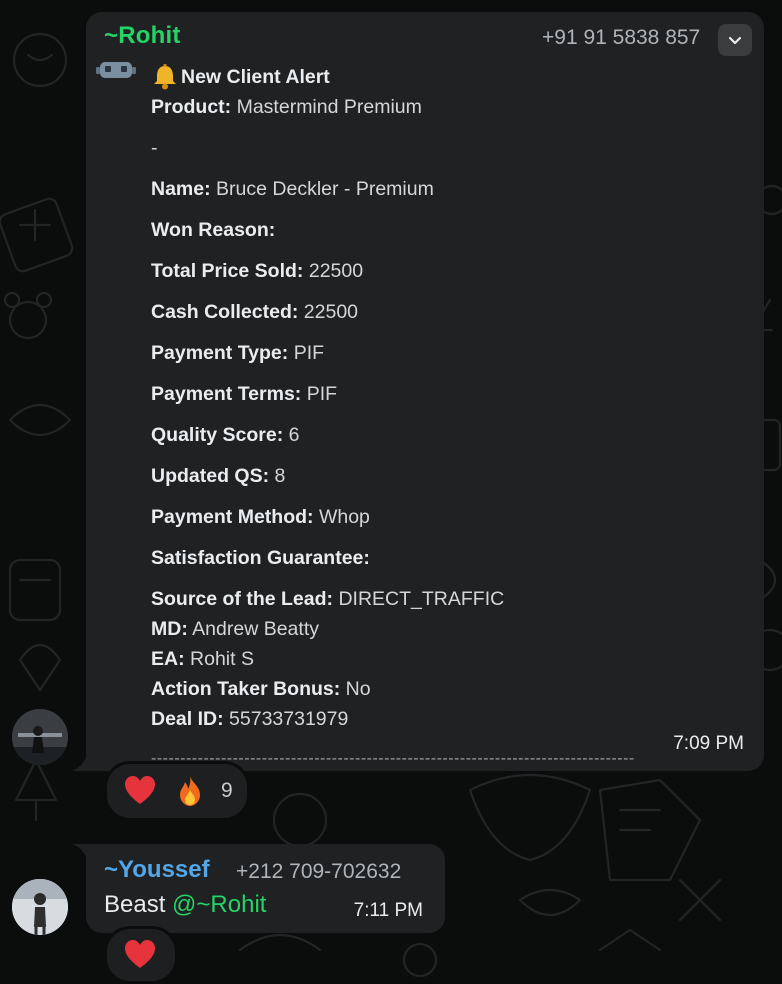  Describe the element at coordinates (261, 689) in the screenshot. I see `field-action-taker-bonus: Action Taker Bonus: No` at that location.